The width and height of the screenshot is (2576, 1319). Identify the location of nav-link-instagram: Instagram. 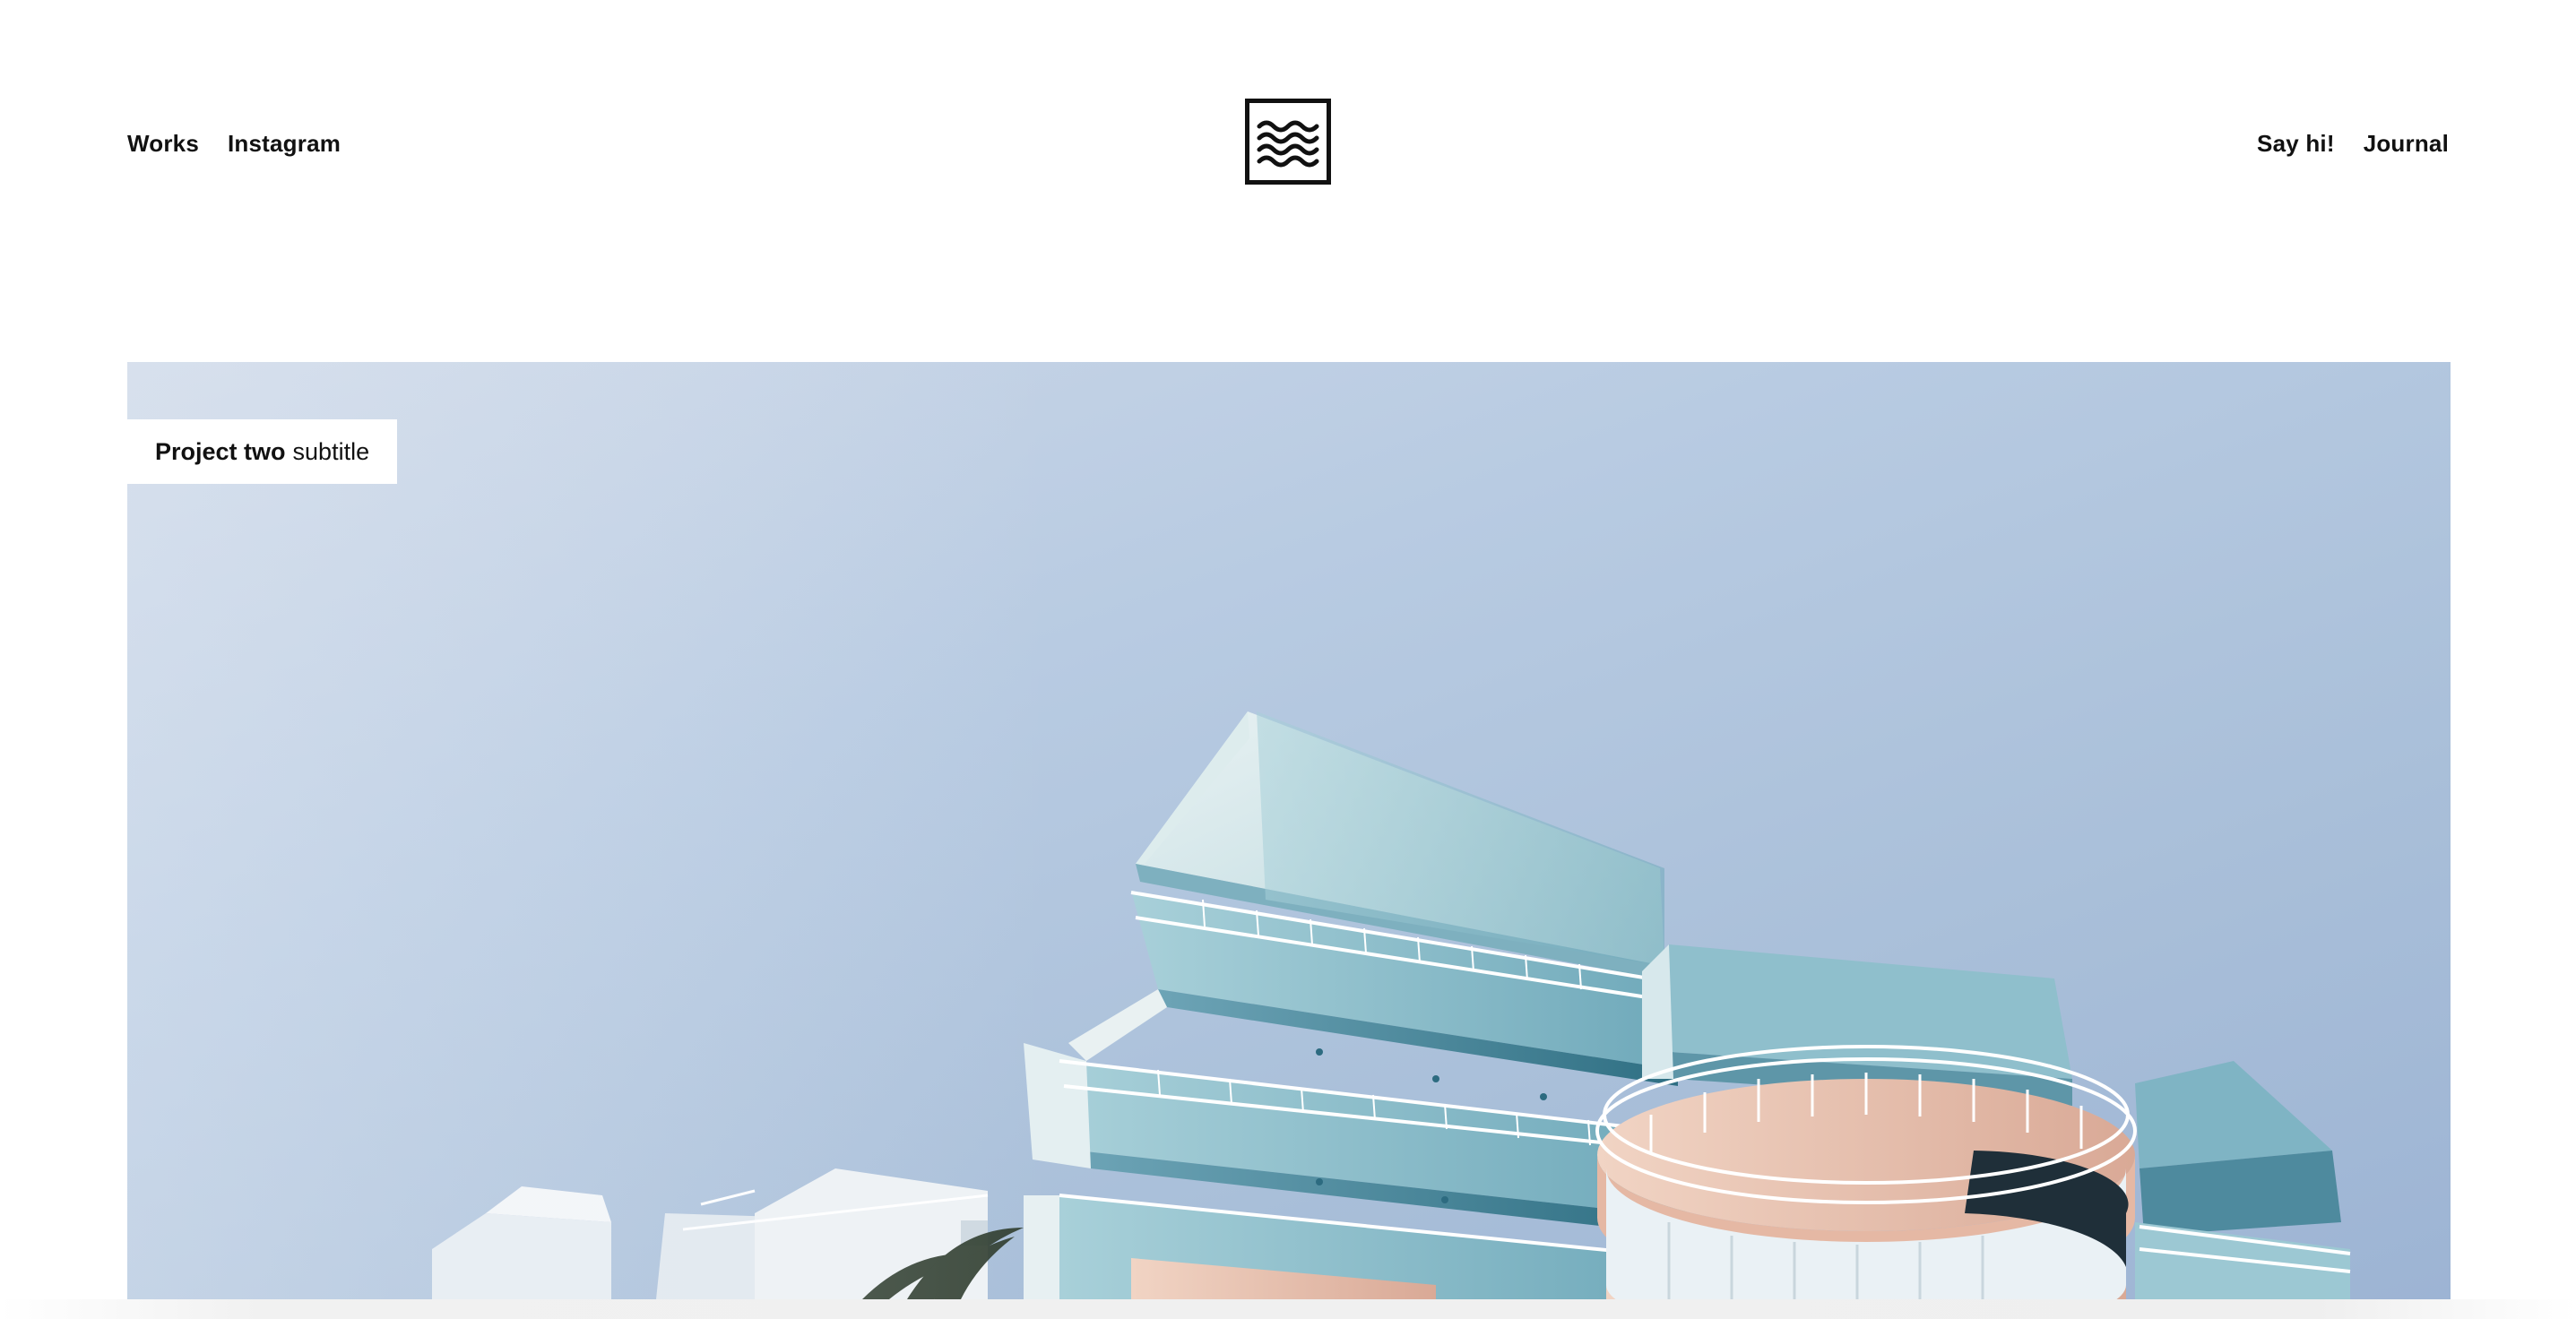
(284, 144).